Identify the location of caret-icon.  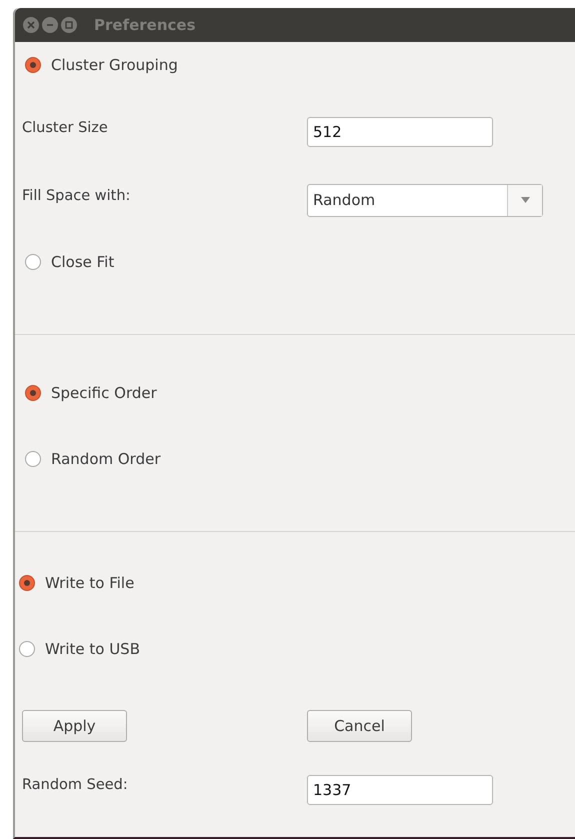
(525, 200).